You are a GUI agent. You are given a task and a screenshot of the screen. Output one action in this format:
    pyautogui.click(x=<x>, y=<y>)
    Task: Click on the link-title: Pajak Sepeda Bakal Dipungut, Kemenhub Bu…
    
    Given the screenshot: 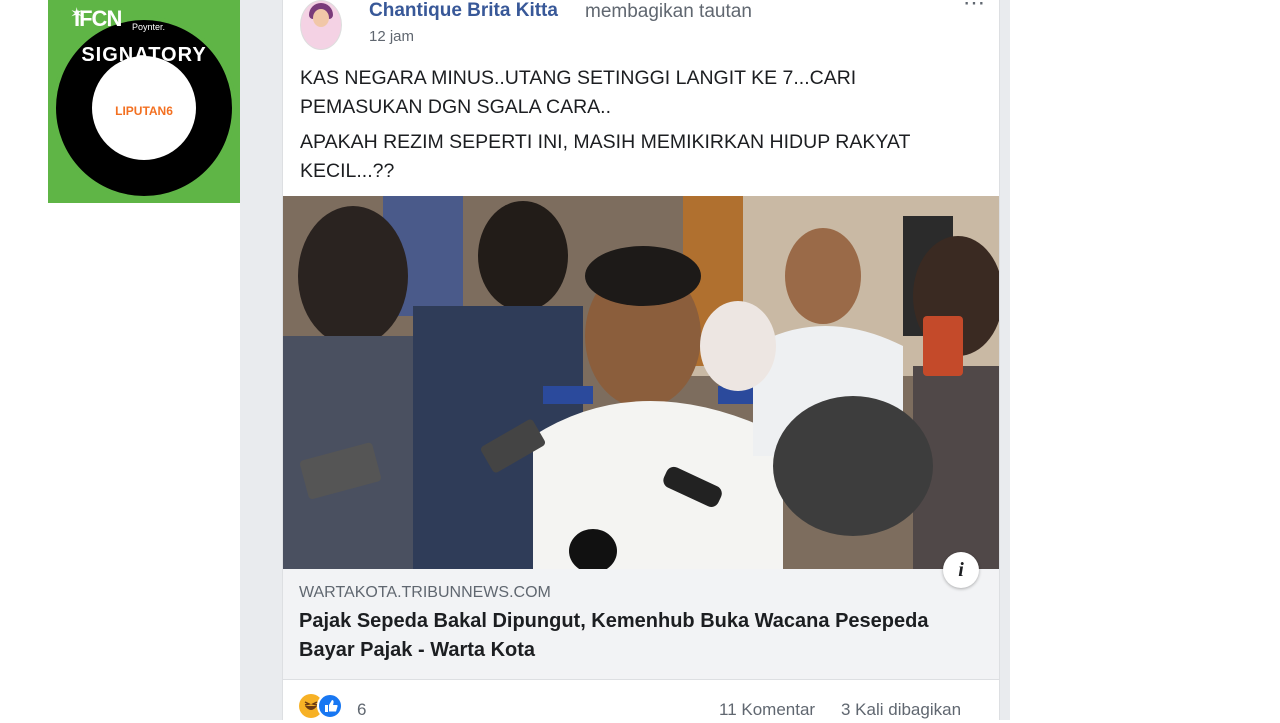 What is the action you would take?
    pyautogui.click(x=629, y=636)
    